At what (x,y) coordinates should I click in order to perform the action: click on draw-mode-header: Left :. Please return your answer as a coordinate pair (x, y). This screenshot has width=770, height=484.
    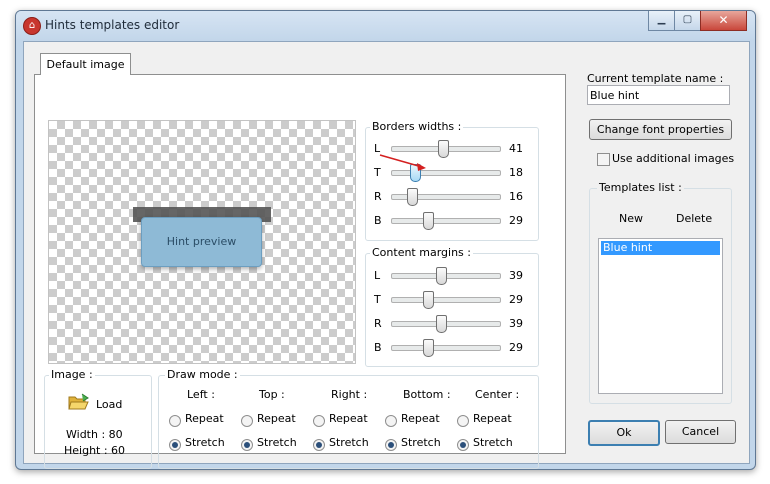
    Looking at the image, I should click on (201, 394).